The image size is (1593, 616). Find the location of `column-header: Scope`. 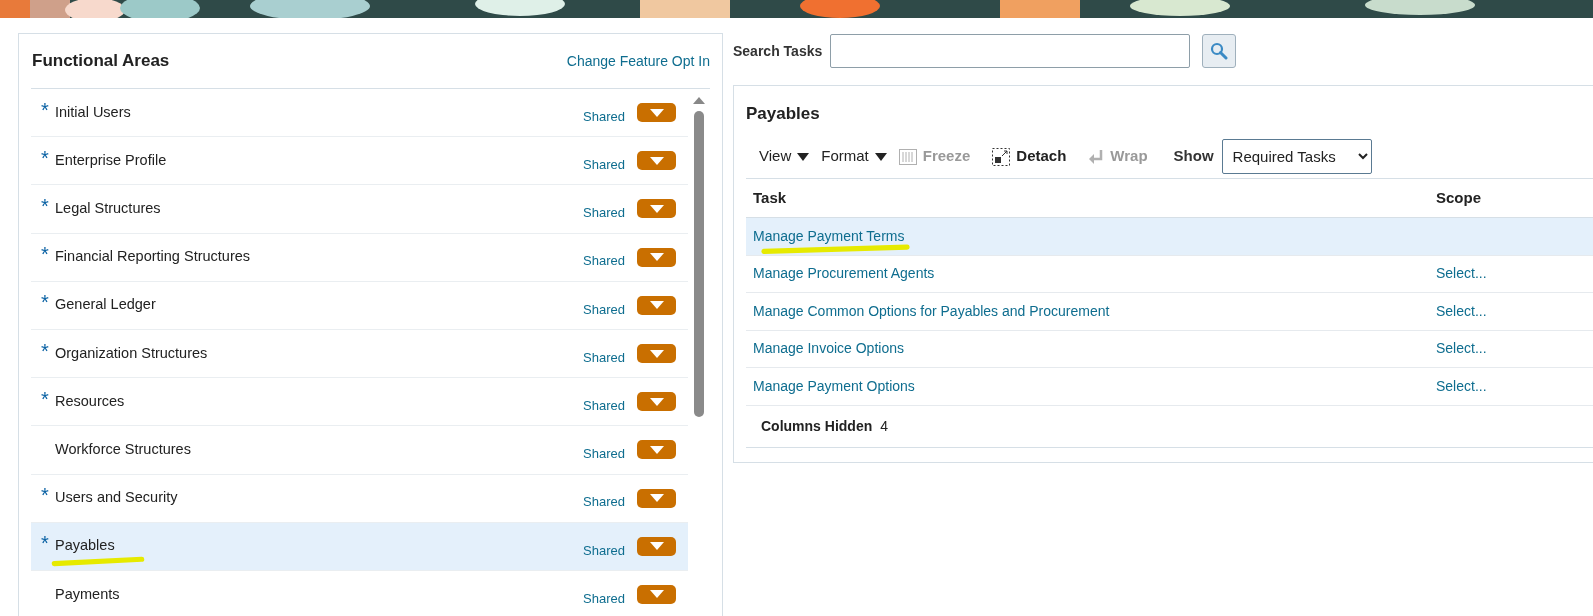

column-header: Scope is located at coordinates (1514, 198).